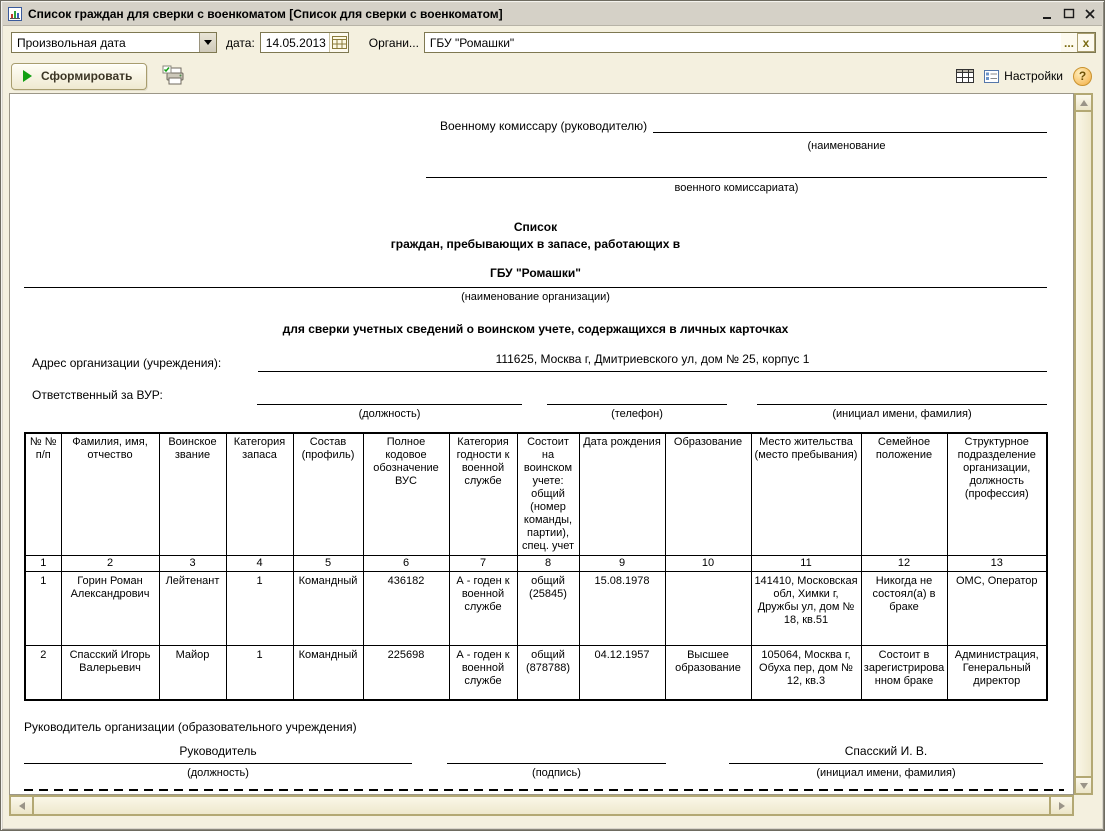  I want to click on period-dropdown-button, so click(207, 42).